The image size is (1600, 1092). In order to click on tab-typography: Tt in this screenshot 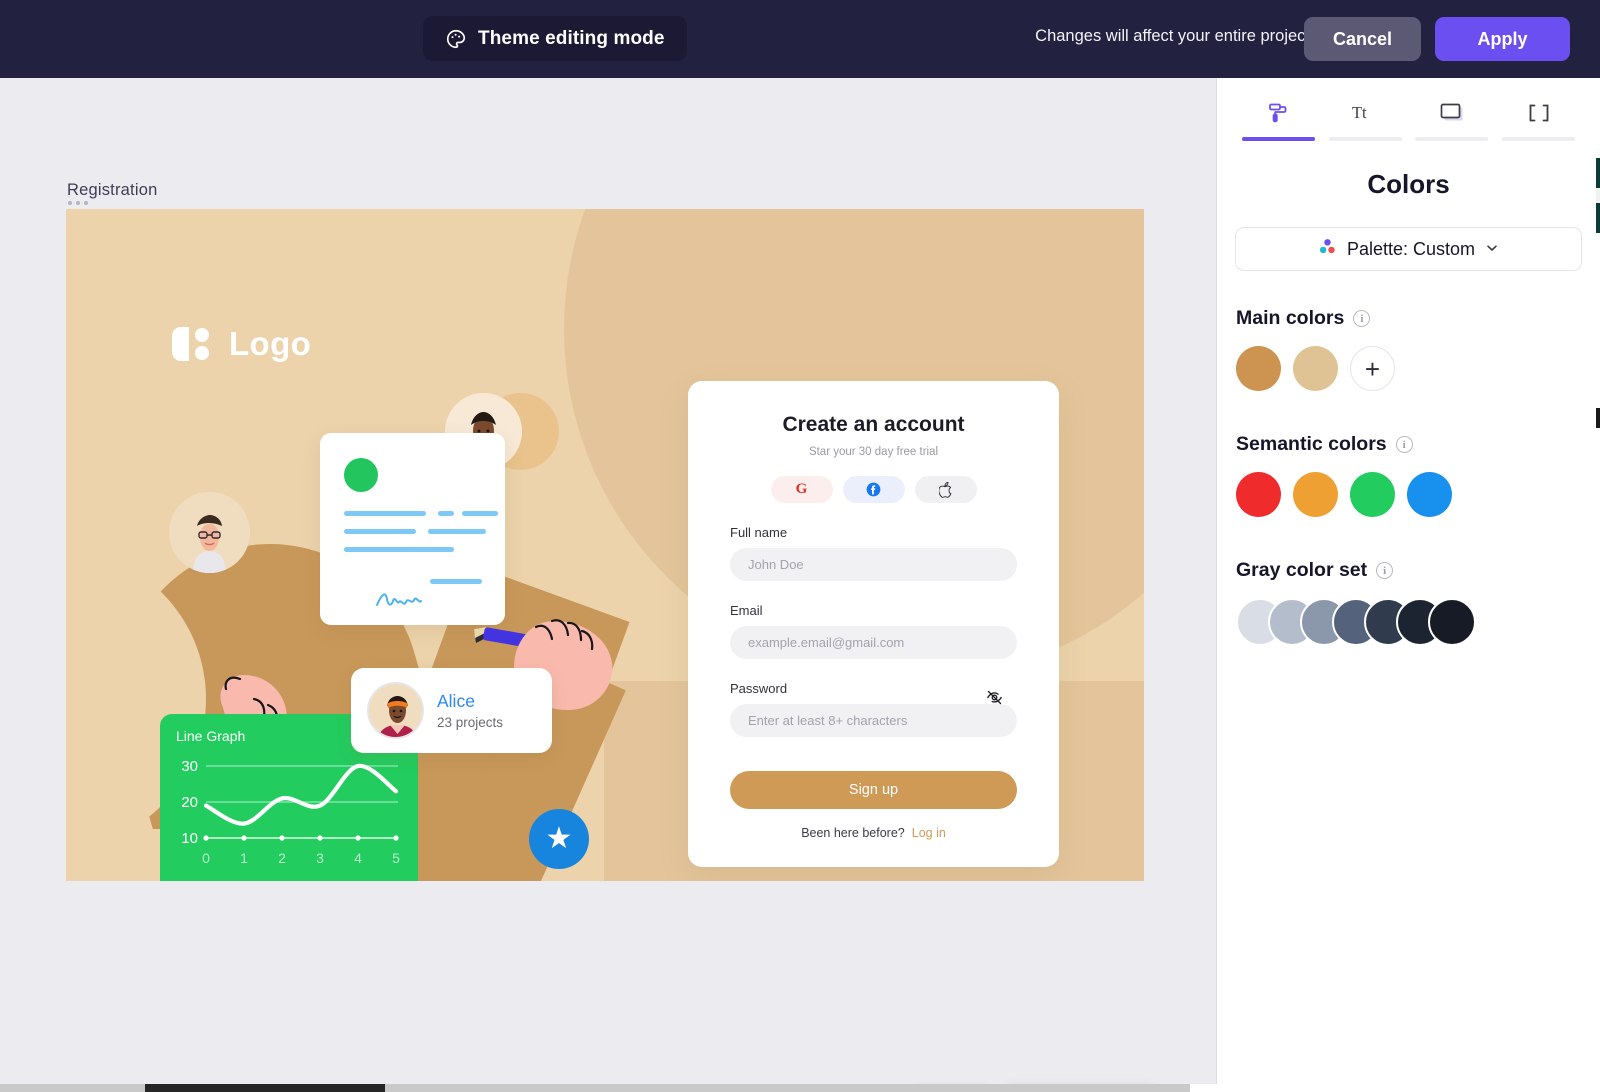, I will do `click(1365, 115)`.